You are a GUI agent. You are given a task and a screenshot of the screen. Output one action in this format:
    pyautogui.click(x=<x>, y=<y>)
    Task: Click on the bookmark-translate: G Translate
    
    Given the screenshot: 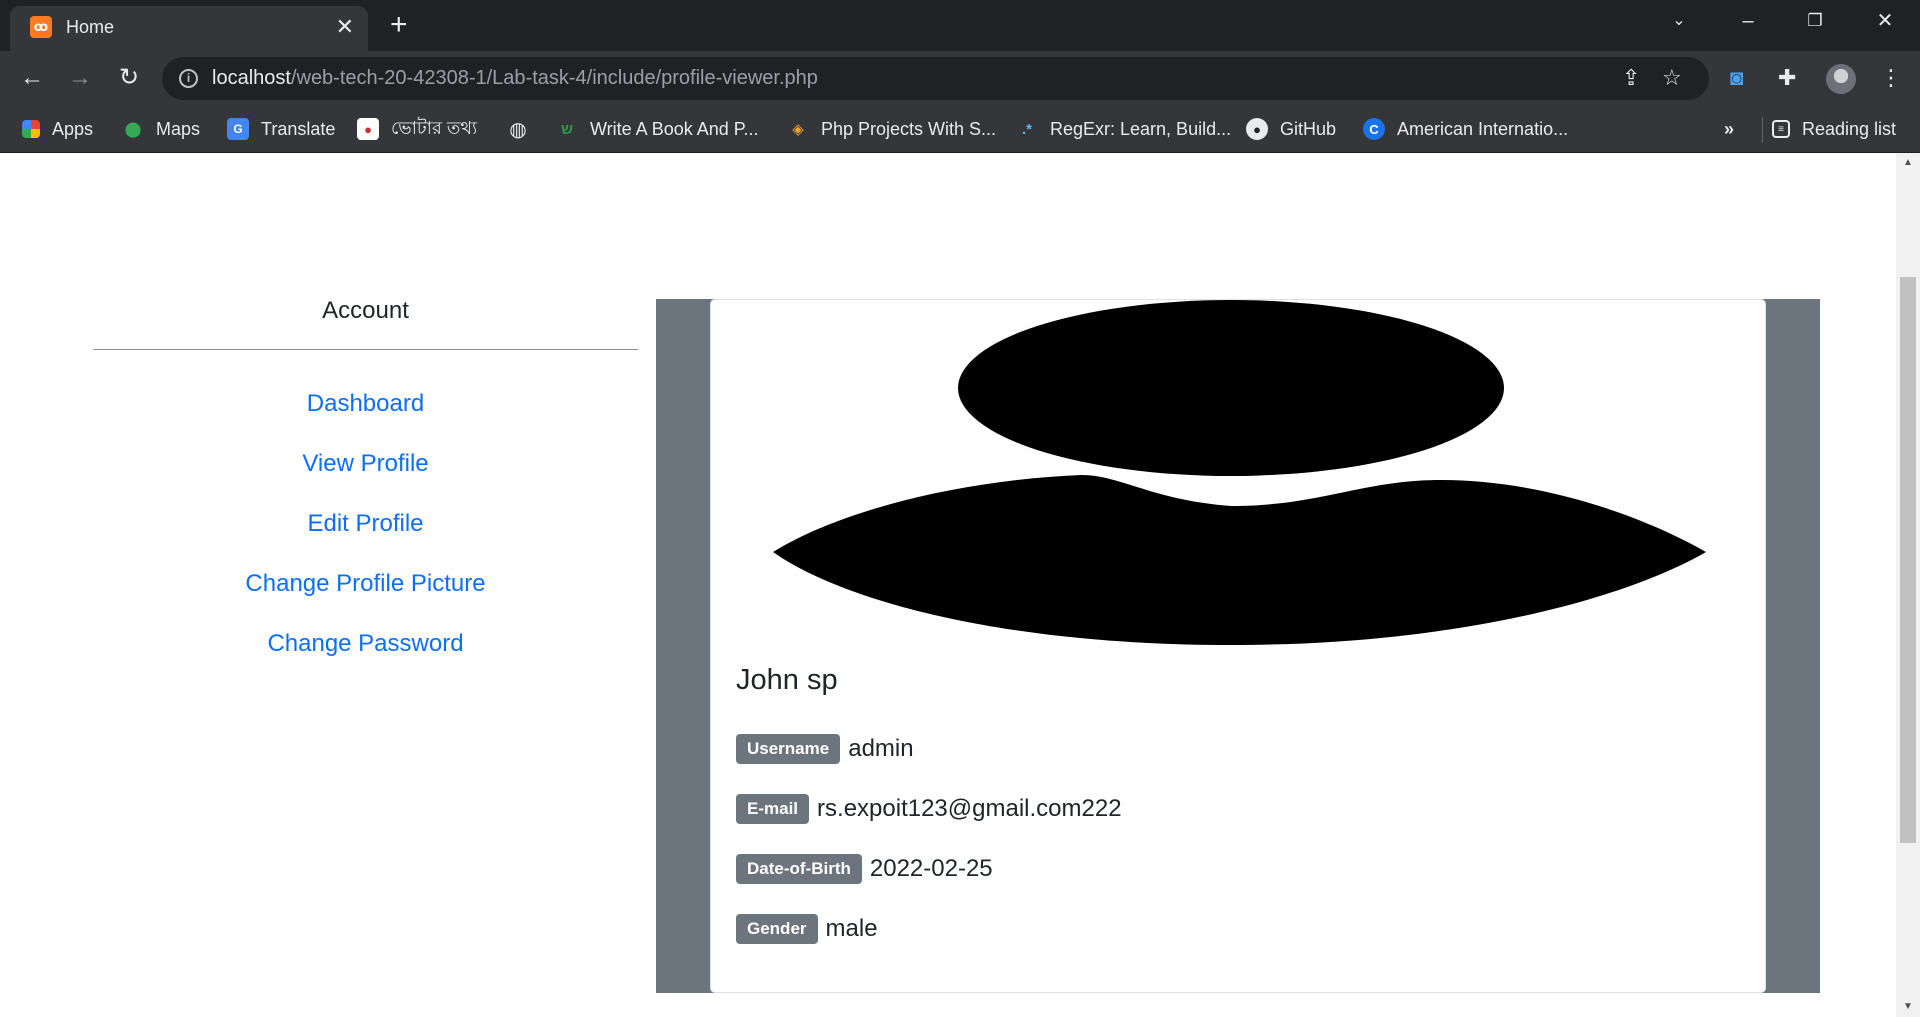 What is the action you would take?
    pyautogui.click(x=281, y=129)
    